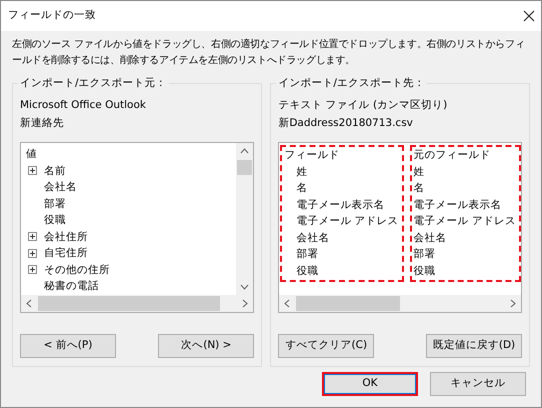 This screenshot has height=408, width=542. What do you see at coordinates (66, 253) in the screenshot?
I see `list-item: 自宅住所` at bounding box center [66, 253].